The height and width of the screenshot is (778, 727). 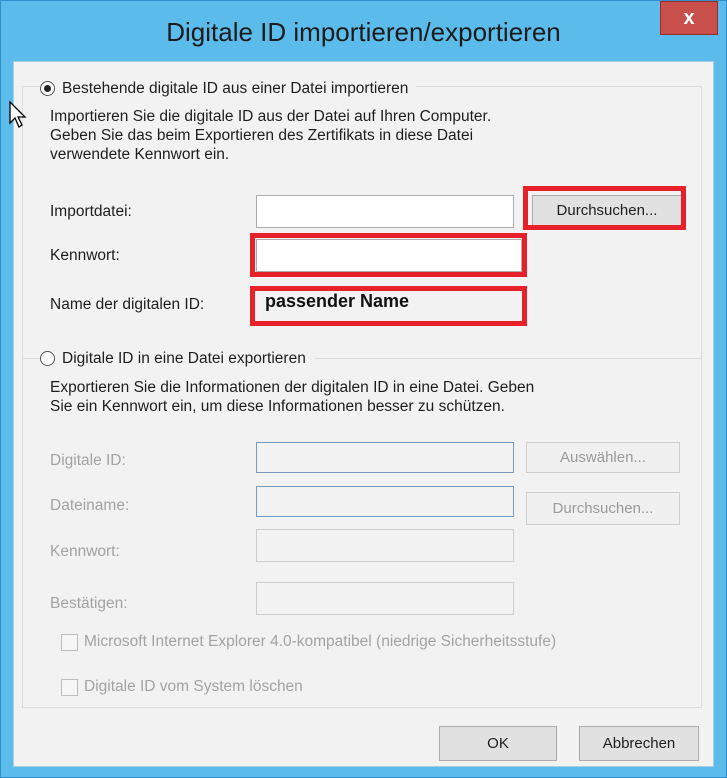 What do you see at coordinates (47, 358) in the screenshot?
I see `export-radio` at bounding box center [47, 358].